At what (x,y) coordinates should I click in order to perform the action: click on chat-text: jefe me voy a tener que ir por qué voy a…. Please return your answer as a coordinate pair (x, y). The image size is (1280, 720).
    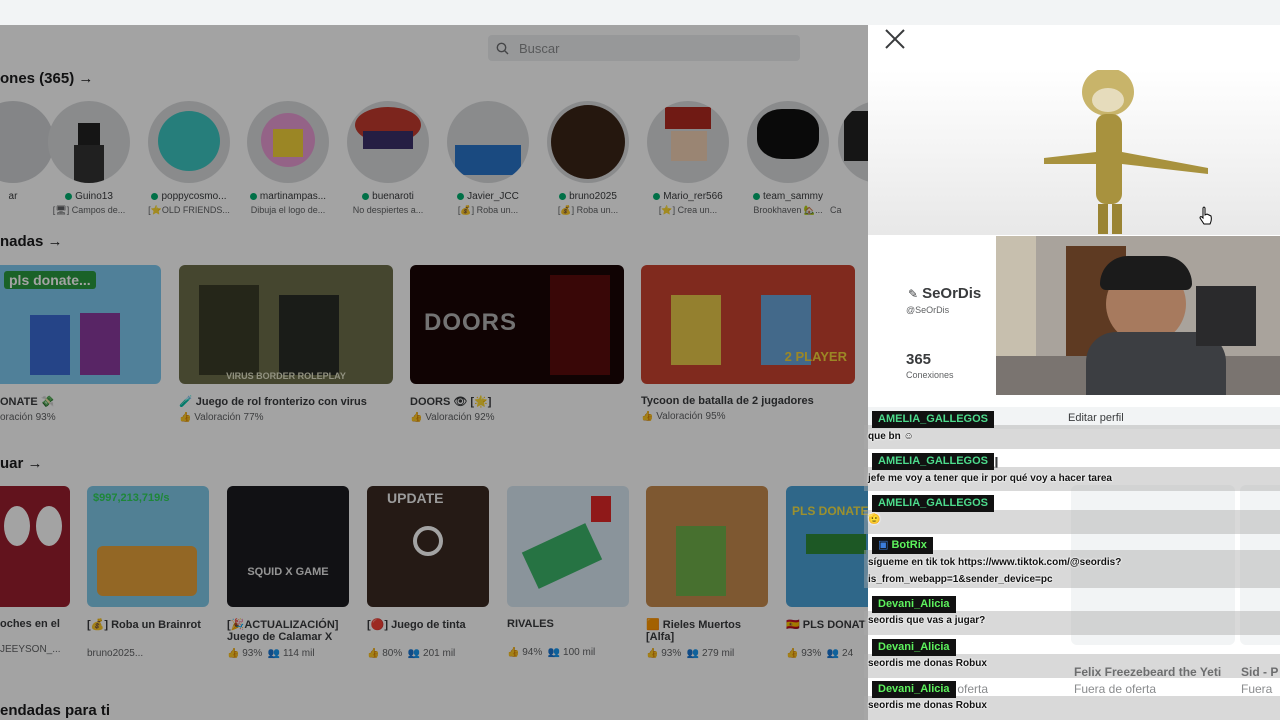
    Looking at the image, I should click on (990, 478).